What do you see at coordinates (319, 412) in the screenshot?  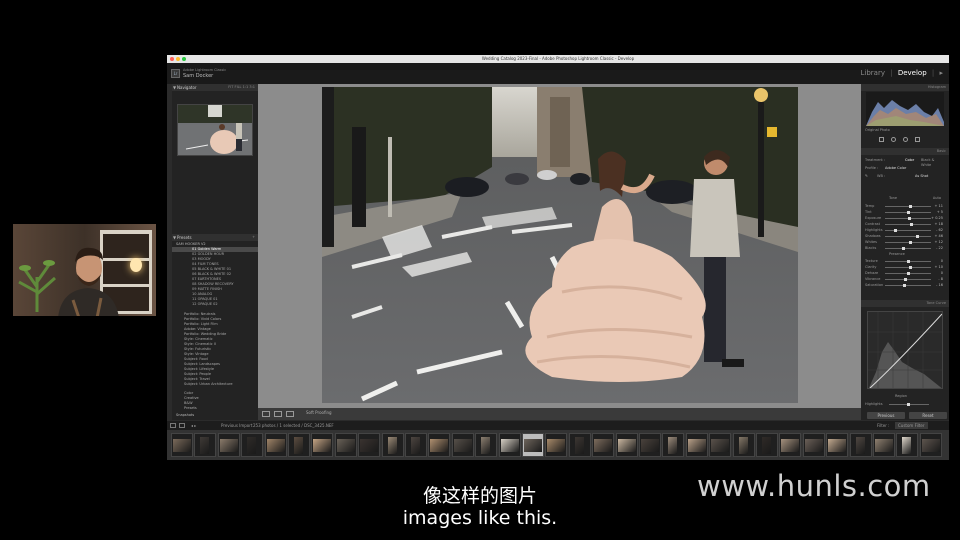 I see `soft-proofing-label: Soft Proofing` at bounding box center [319, 412].